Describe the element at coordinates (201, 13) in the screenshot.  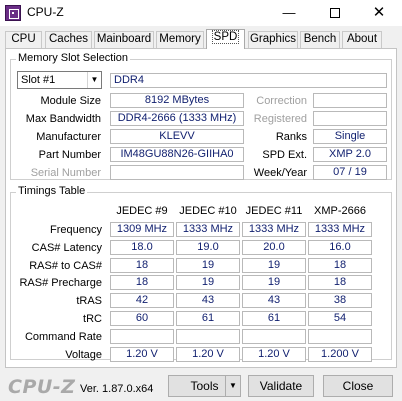
I see `title-bar: CPU-Z — ✕` at that location.